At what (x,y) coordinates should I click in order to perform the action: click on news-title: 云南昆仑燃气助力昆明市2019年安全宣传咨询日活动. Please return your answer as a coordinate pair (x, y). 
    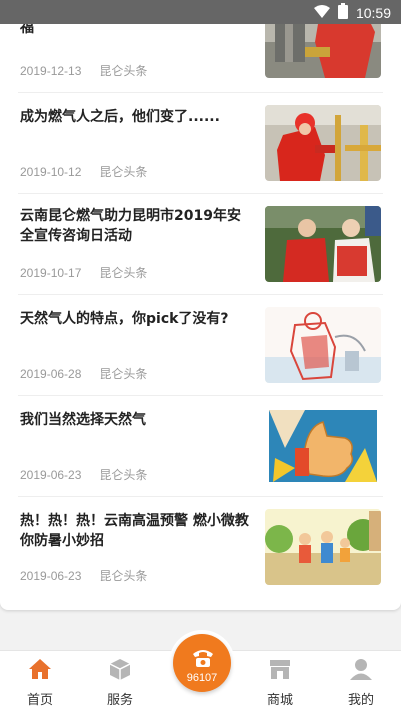
    Looking at the image, I should click on (130, 226).